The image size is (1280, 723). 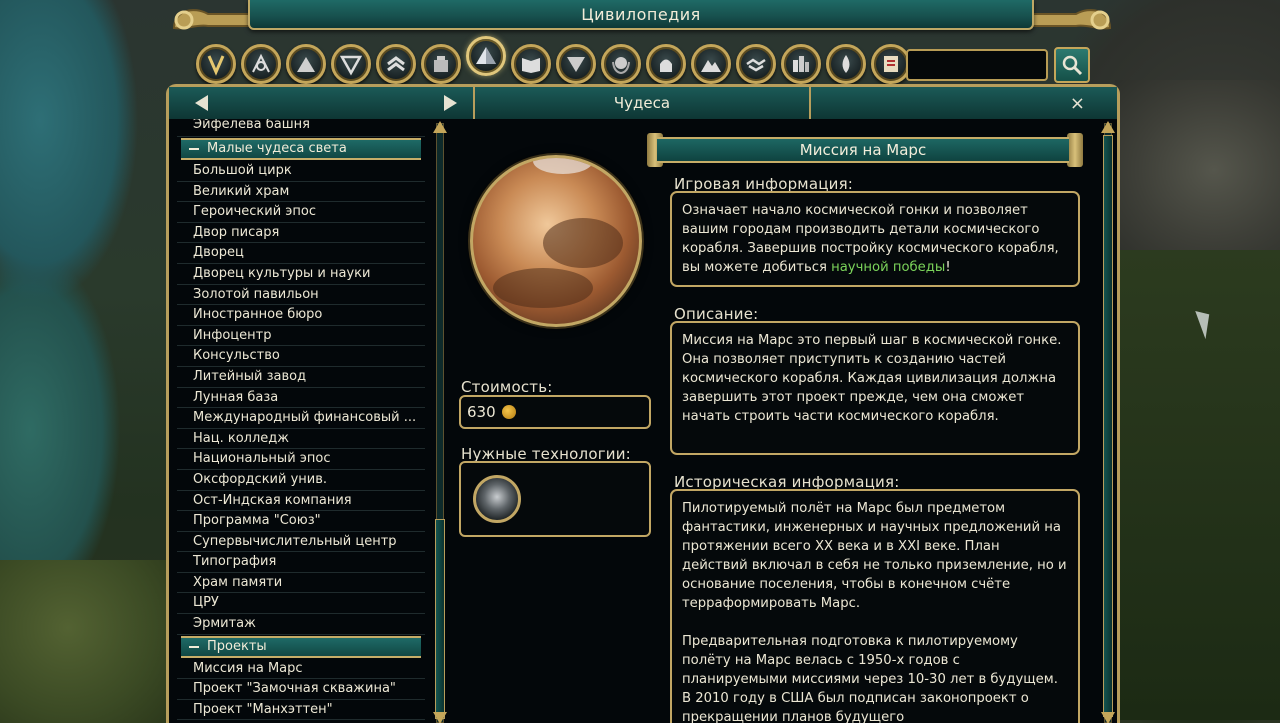 What do you see at coordinates (301, 604) in the screenshot?
I see `list-item: ЦРУ` at bounding box center [301, 604].